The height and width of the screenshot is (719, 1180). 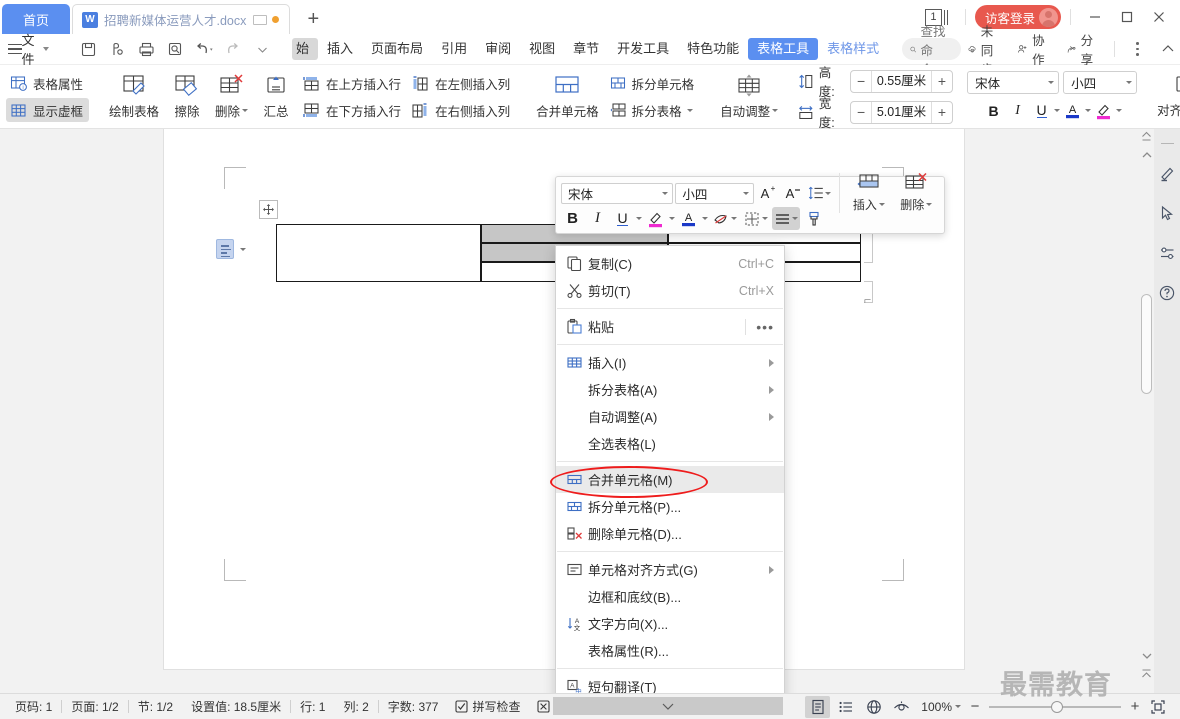 What do you see at coordinates (1146, 674) in the screenshot?
I see `scroll-next-page-button` at bounding box center [1146, 674].